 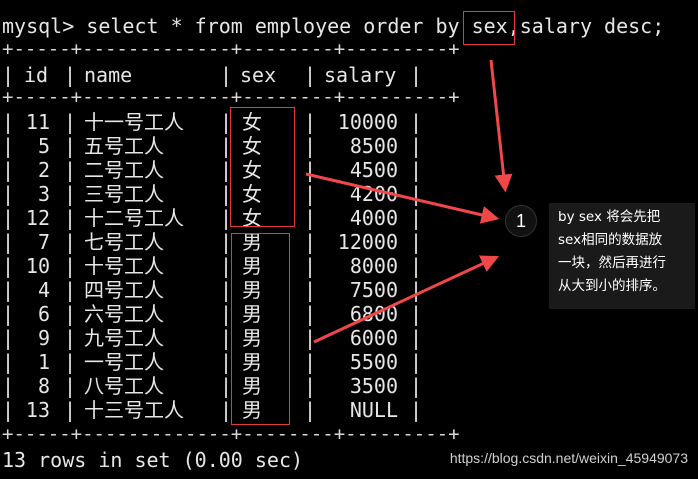 What do you see at coordinates (610, 240) in the screenshot?
I see `note-line: sex相同的数据放` at bounding box center [610, 240].